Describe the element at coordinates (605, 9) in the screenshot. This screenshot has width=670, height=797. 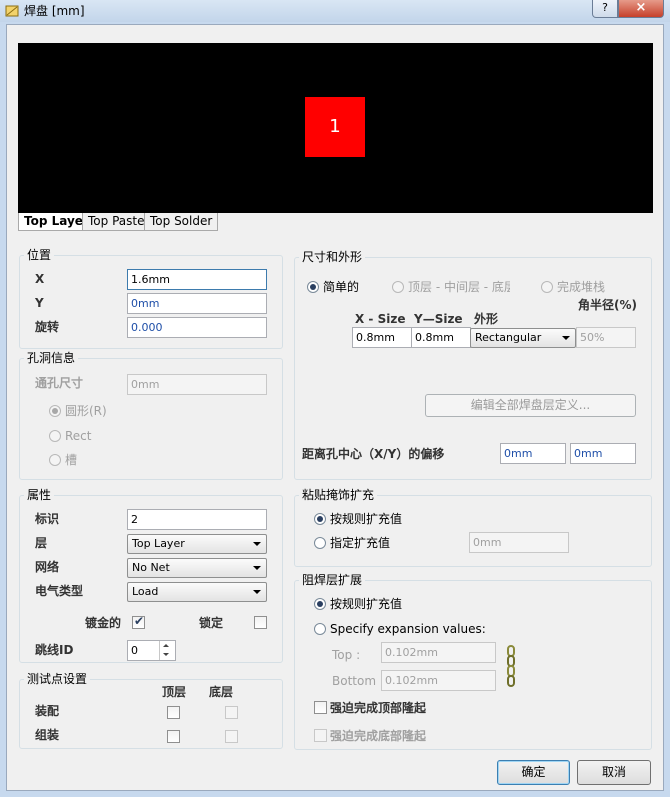
I see `help-button: ?` at that location.